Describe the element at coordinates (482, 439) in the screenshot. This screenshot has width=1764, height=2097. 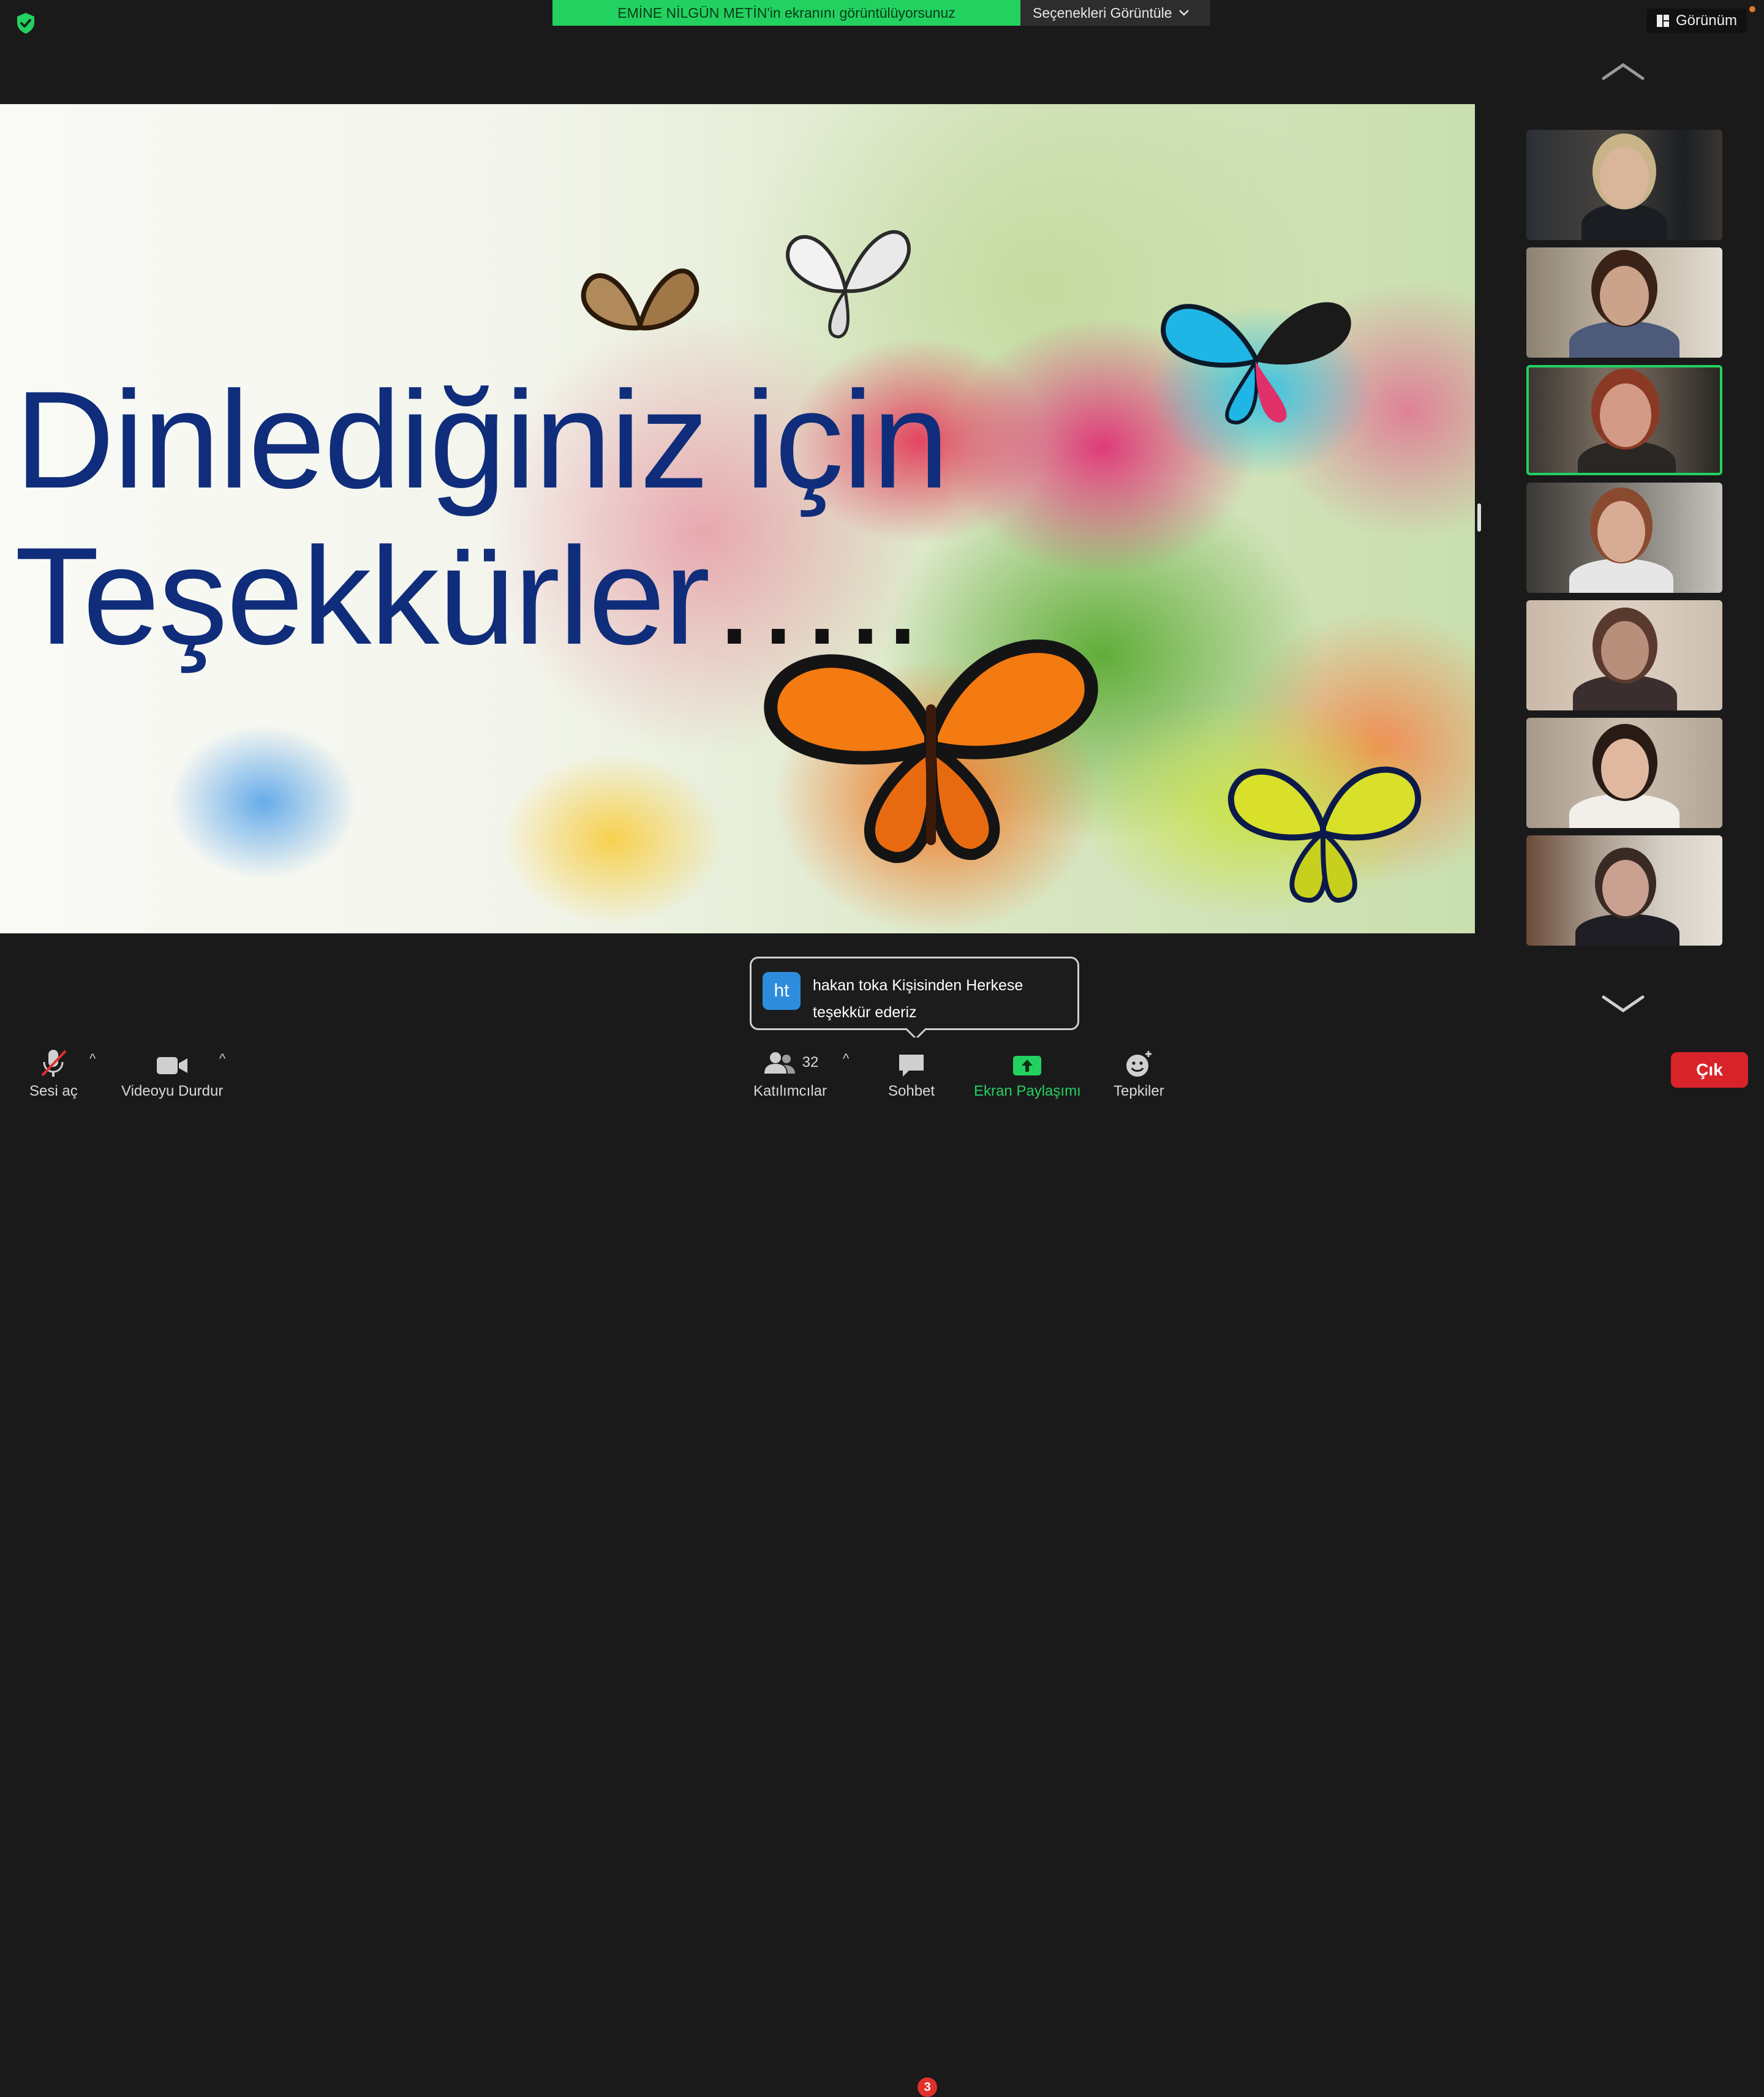
I see `slide-title-line1: Dinlediğiniz için` at that location.